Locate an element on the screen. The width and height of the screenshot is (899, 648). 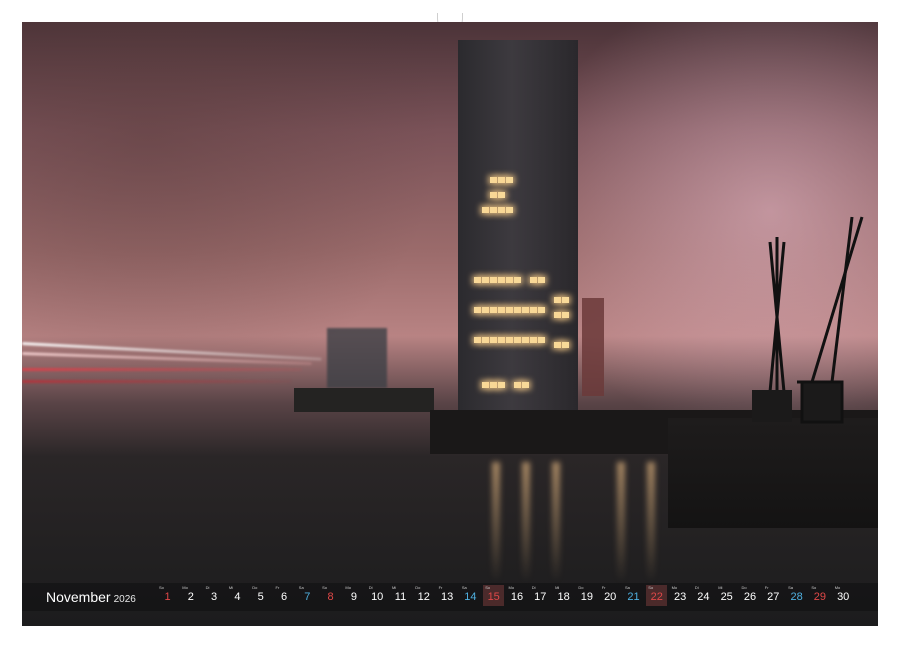
day-number: 25 is located at coordinates (726, 597).